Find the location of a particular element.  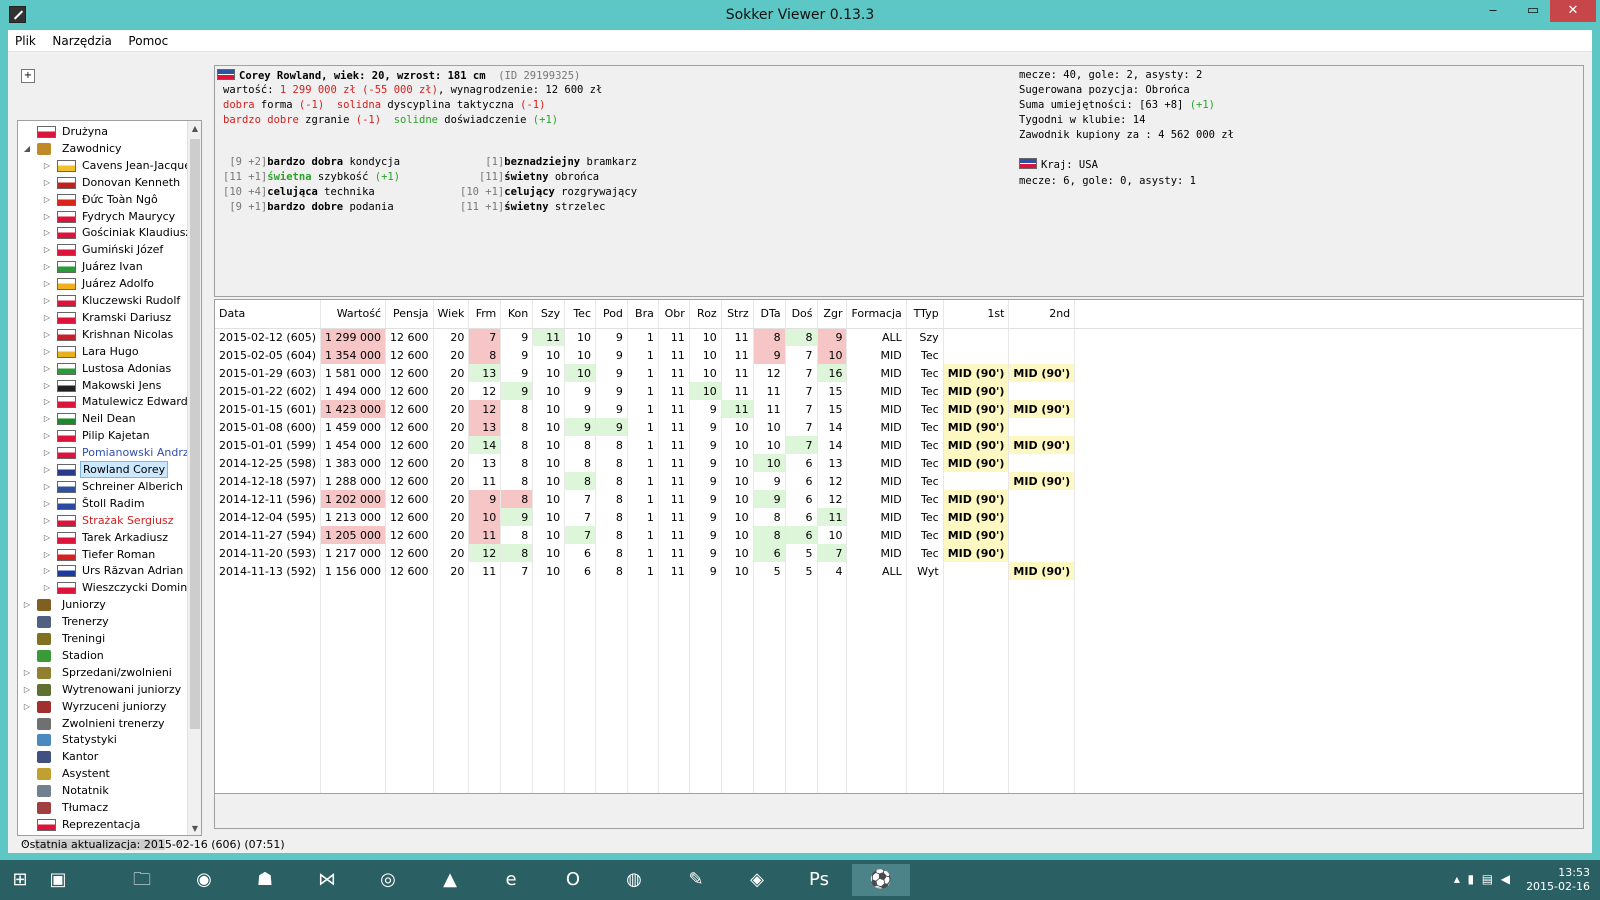

tree-item: ▷ Štoll Radim is located at coordinates (103, 503).